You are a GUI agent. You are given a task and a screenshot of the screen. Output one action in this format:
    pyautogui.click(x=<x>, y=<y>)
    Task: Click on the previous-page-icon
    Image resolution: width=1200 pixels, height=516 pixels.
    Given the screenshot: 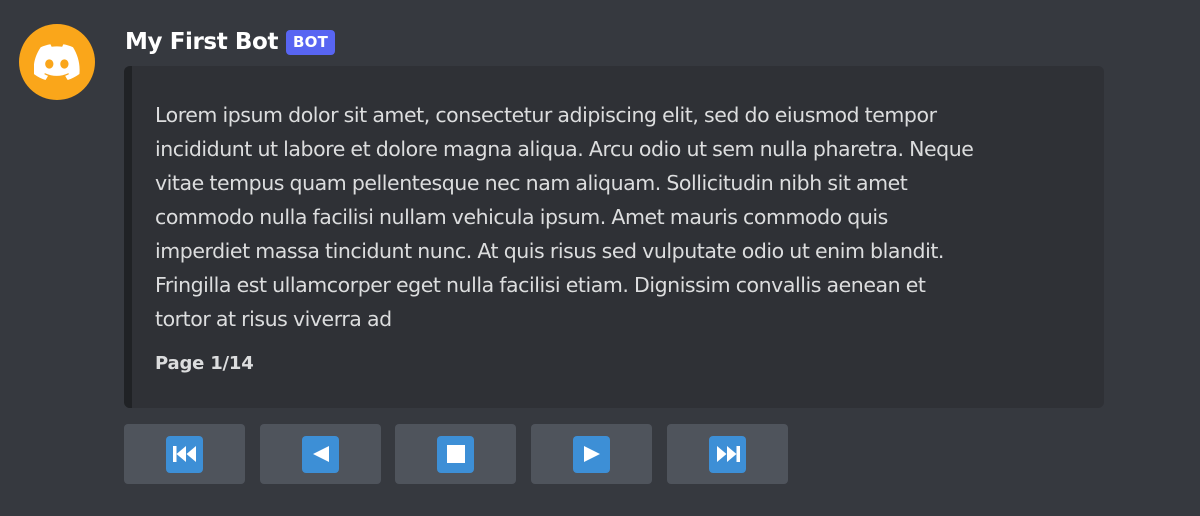 What is the action you would take?
    pyautogui.click(x=320, y=454)
    